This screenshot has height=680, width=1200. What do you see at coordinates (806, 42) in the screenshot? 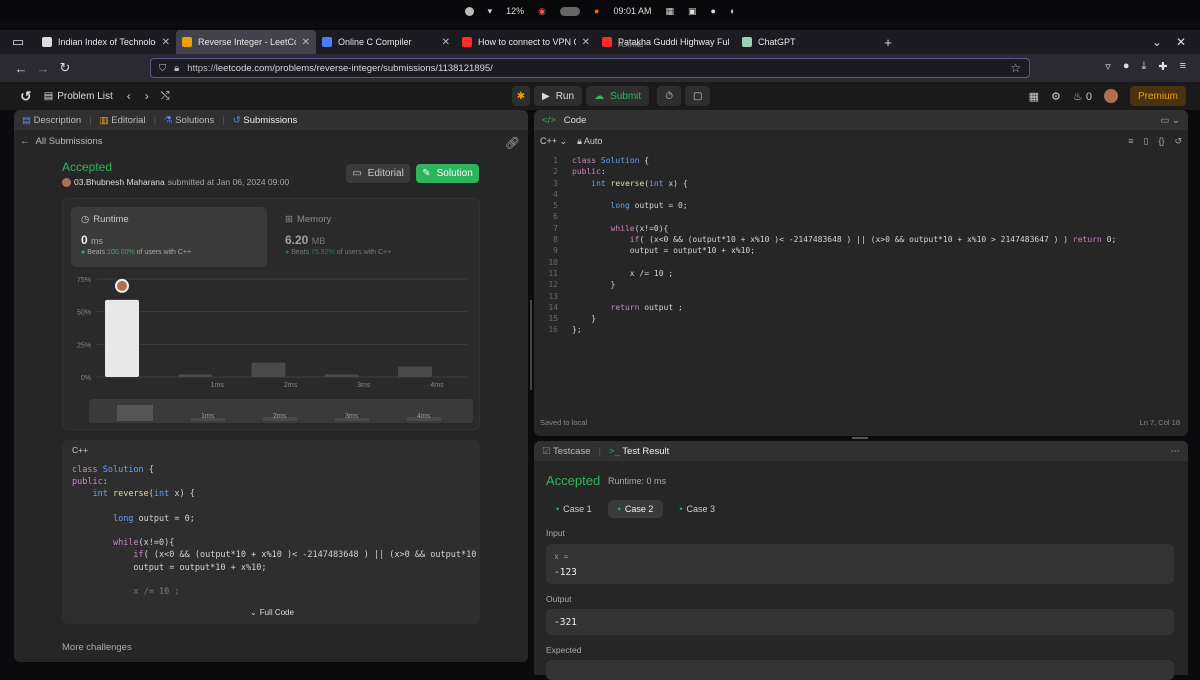
I see `browser-tab-5: ChatGPT` at bounding box center [806, 42].